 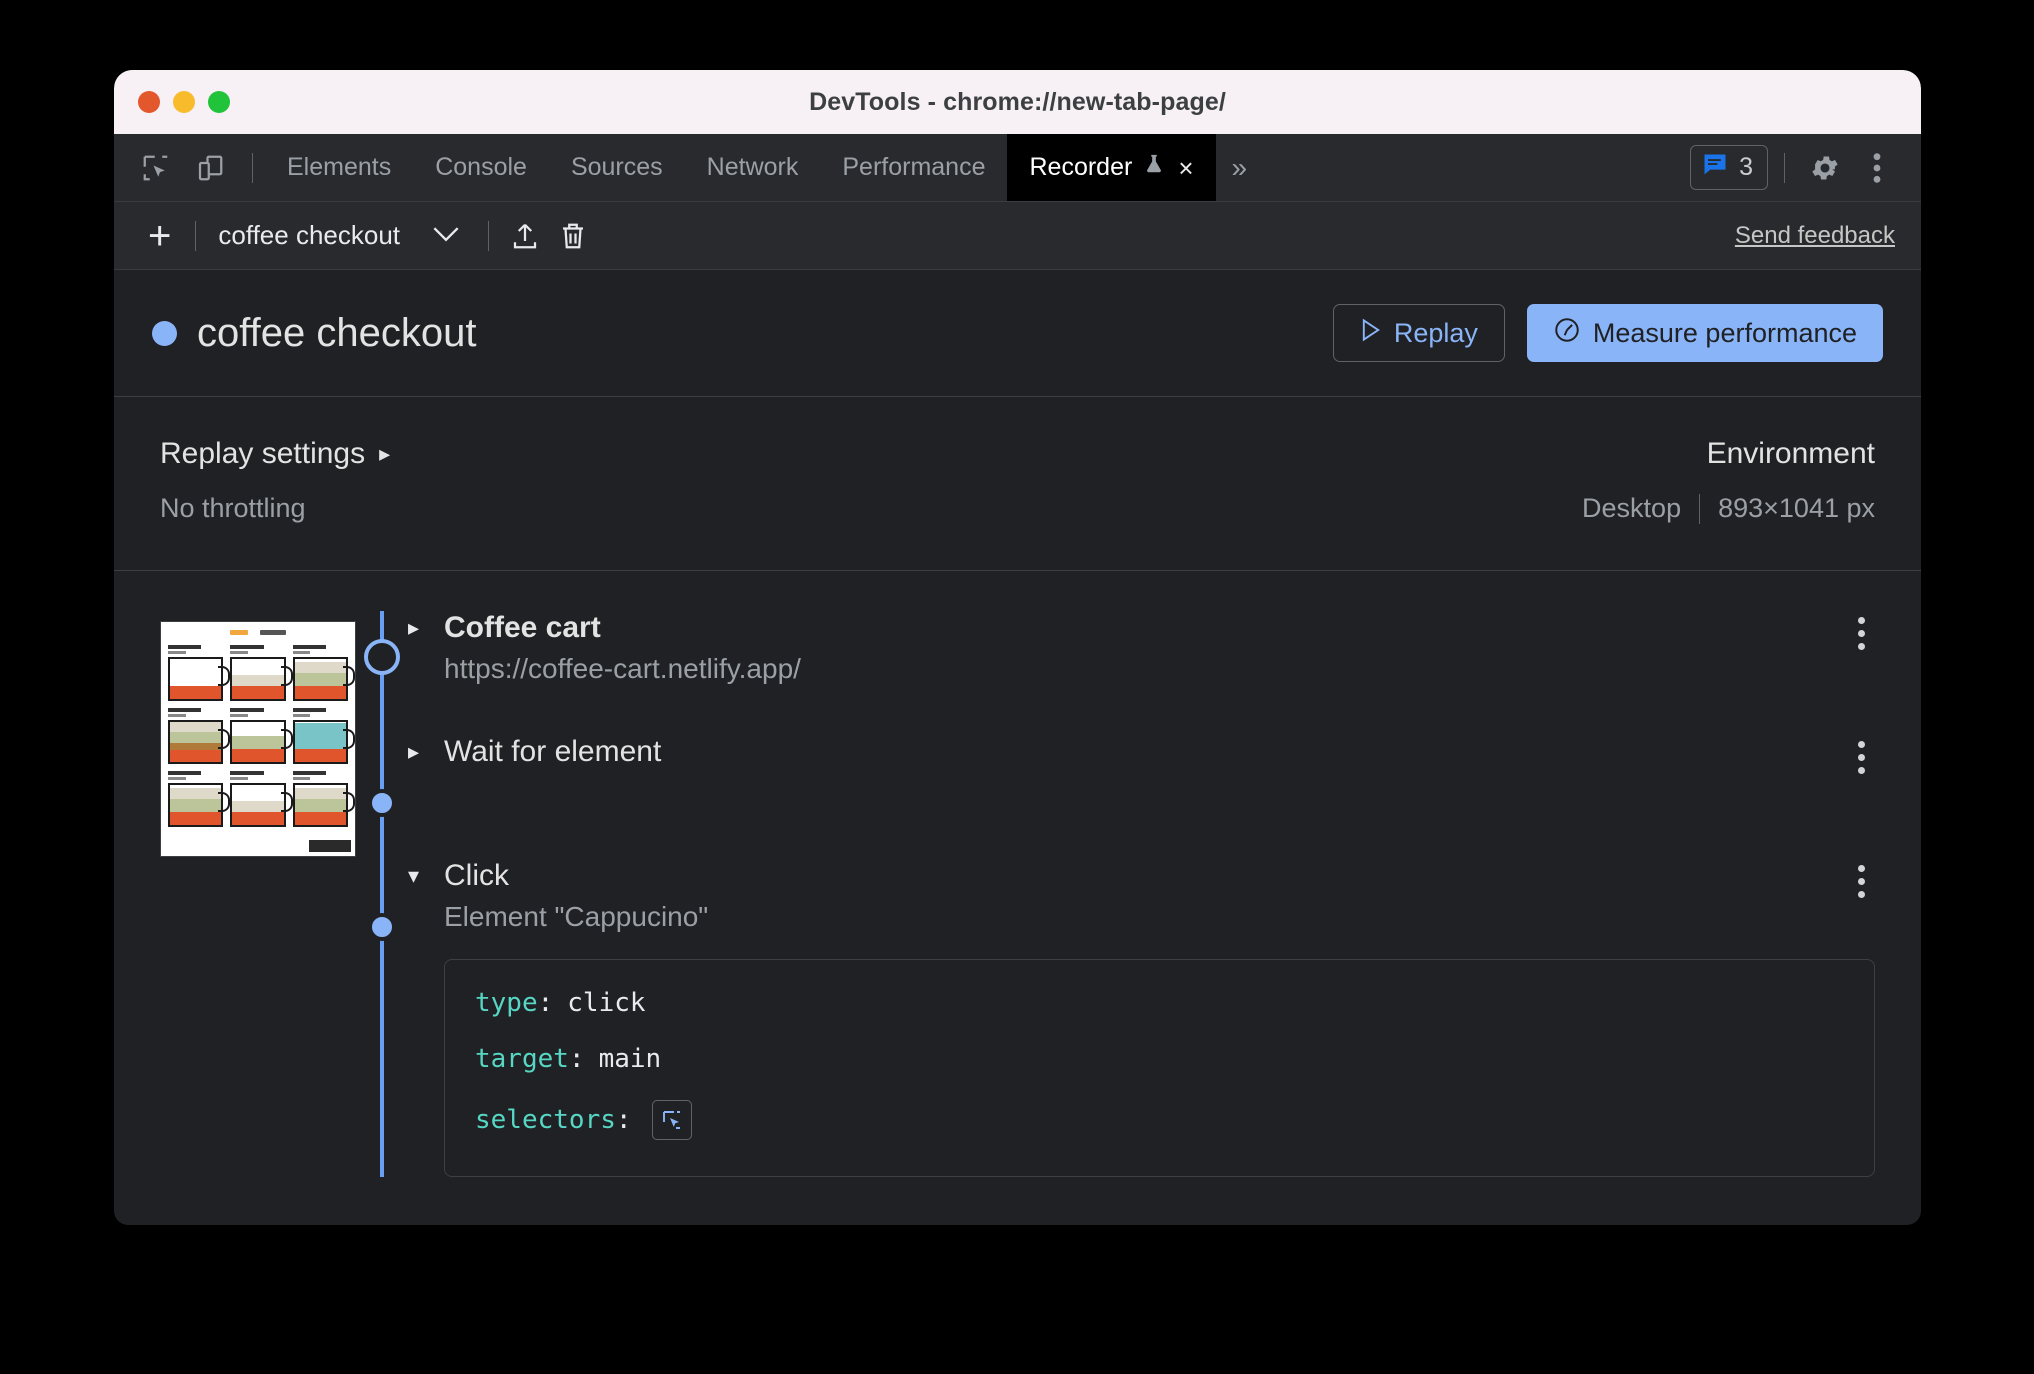 I want to click on tab-label: Recorder, so click(x=1081, y=167).